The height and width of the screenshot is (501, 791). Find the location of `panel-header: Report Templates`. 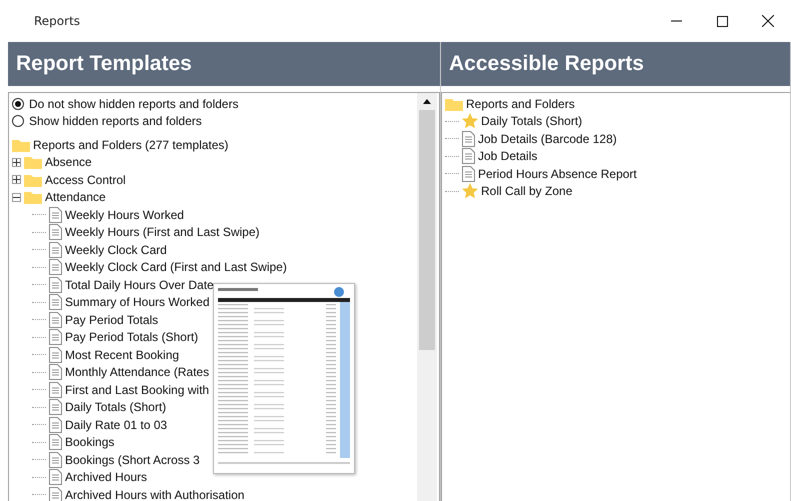

panel-header: Report Templates is located at coordinates (224, 64).